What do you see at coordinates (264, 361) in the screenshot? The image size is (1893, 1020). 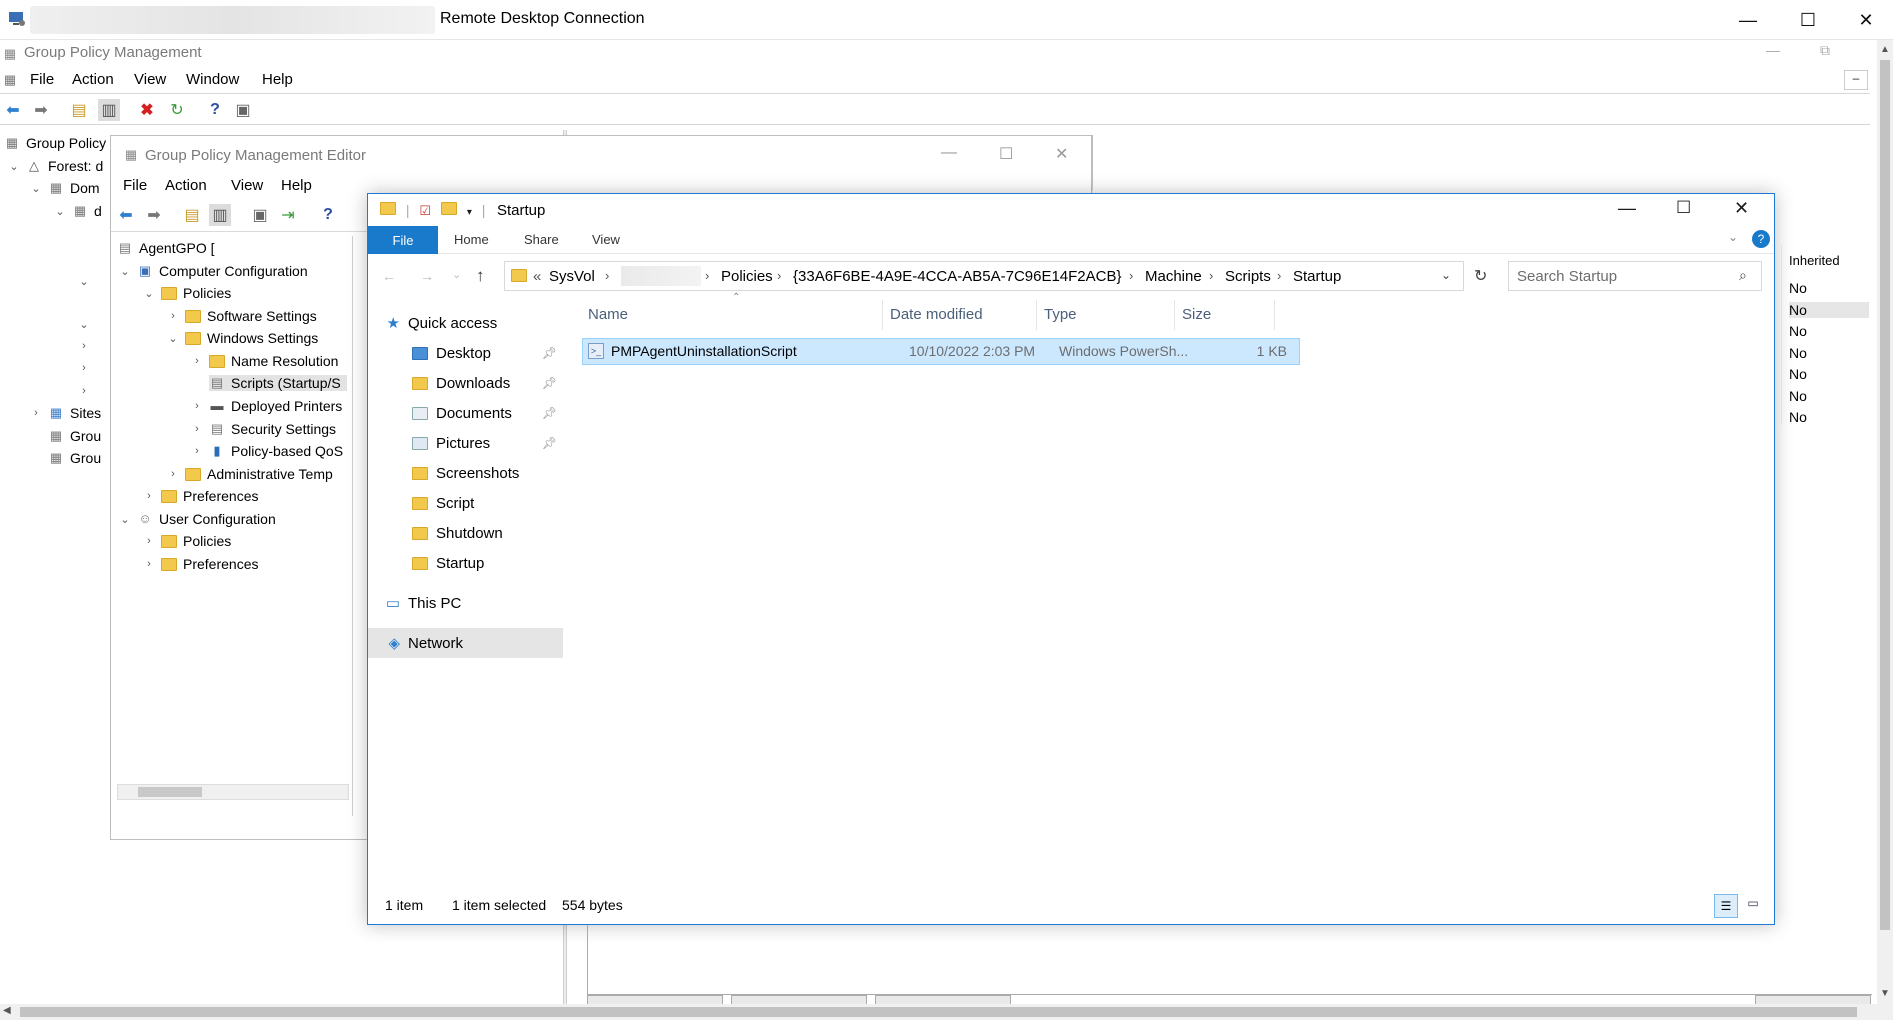 I see `tree-item-name-resolution: › Name Resolution` at bounding box center [264, 361].